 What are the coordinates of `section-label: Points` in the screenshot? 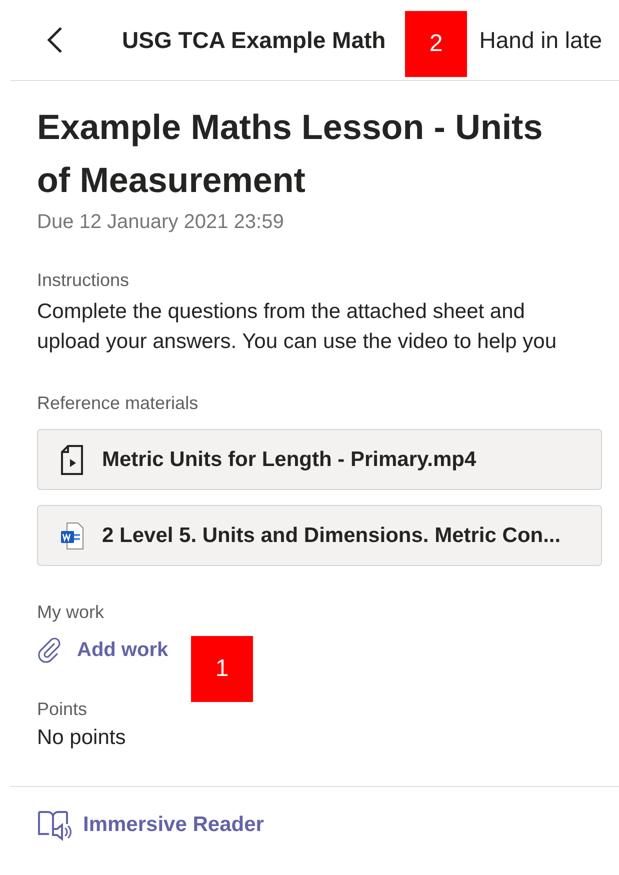 It's located at (62, 709).